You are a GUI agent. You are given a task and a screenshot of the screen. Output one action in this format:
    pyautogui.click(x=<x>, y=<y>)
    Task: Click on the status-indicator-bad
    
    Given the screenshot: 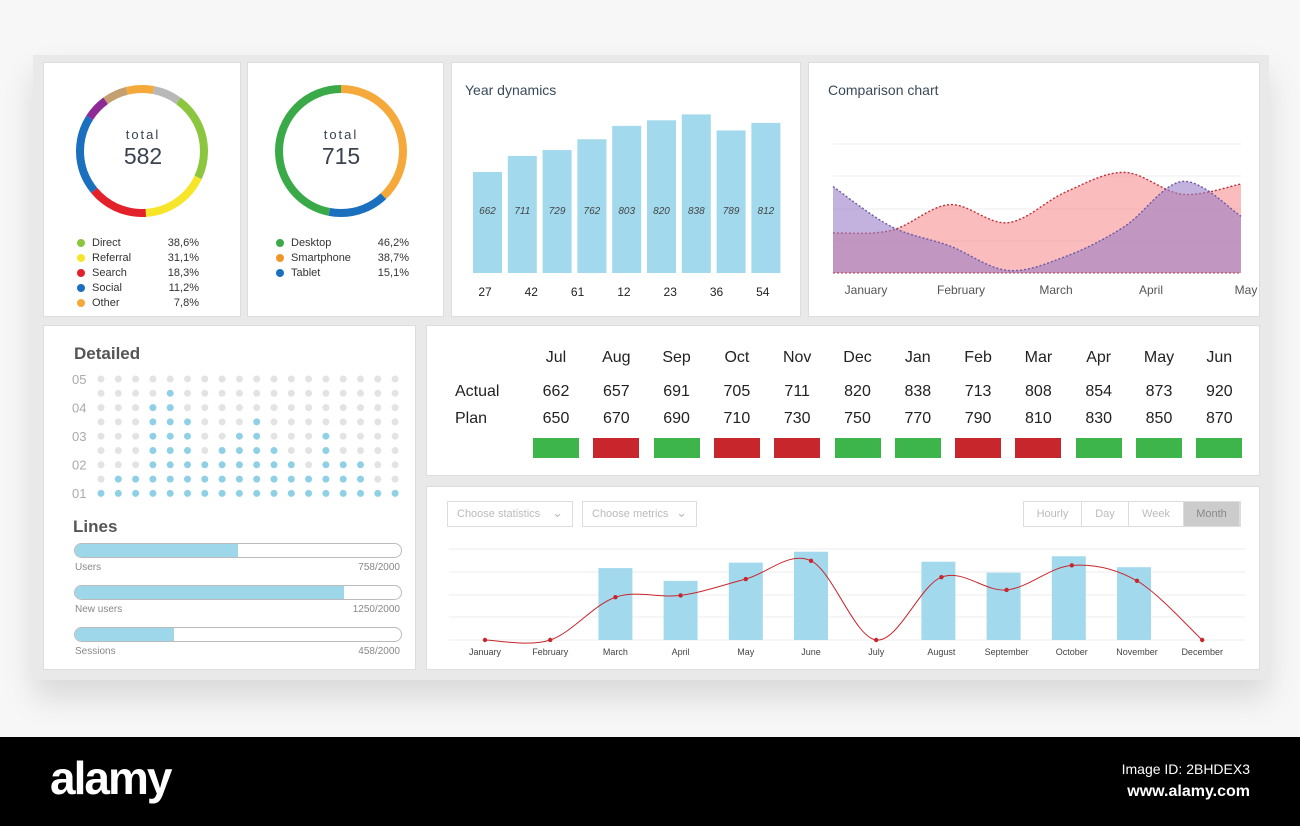 What is the action you would take?
    pyautogui.click(x=797, y=448)
    